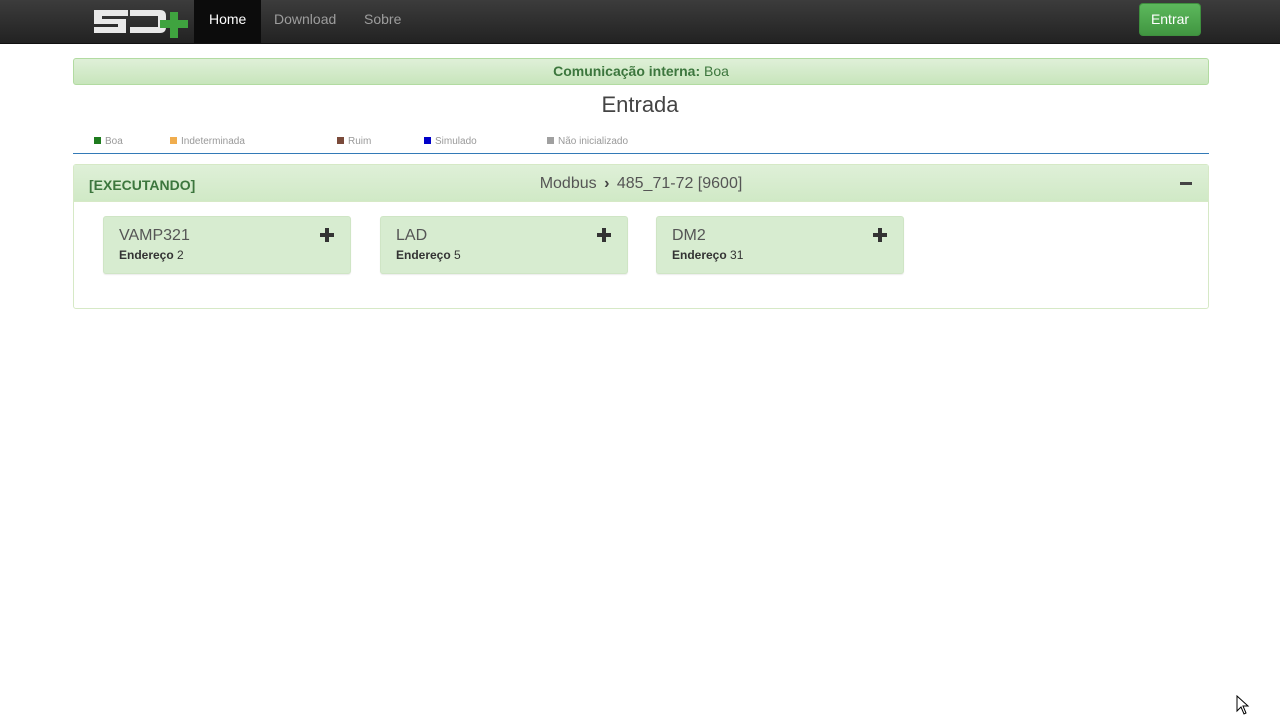  I want to click on legend-divider, so click(641, 153).